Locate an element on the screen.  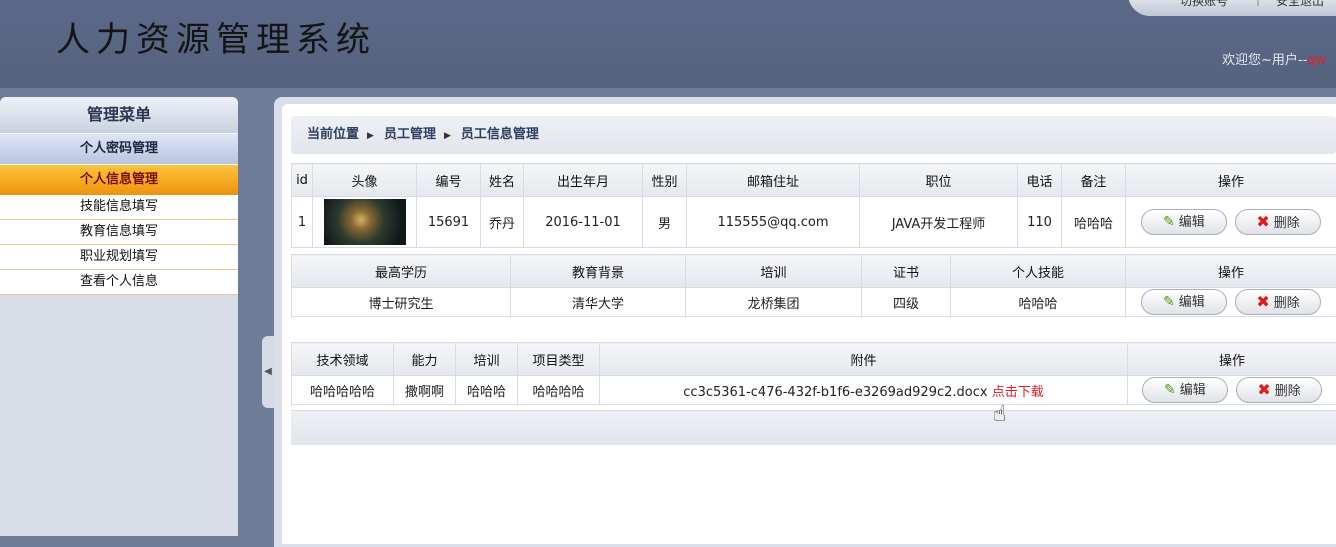
column-header: 编号 is located at coordinates (449, 180).